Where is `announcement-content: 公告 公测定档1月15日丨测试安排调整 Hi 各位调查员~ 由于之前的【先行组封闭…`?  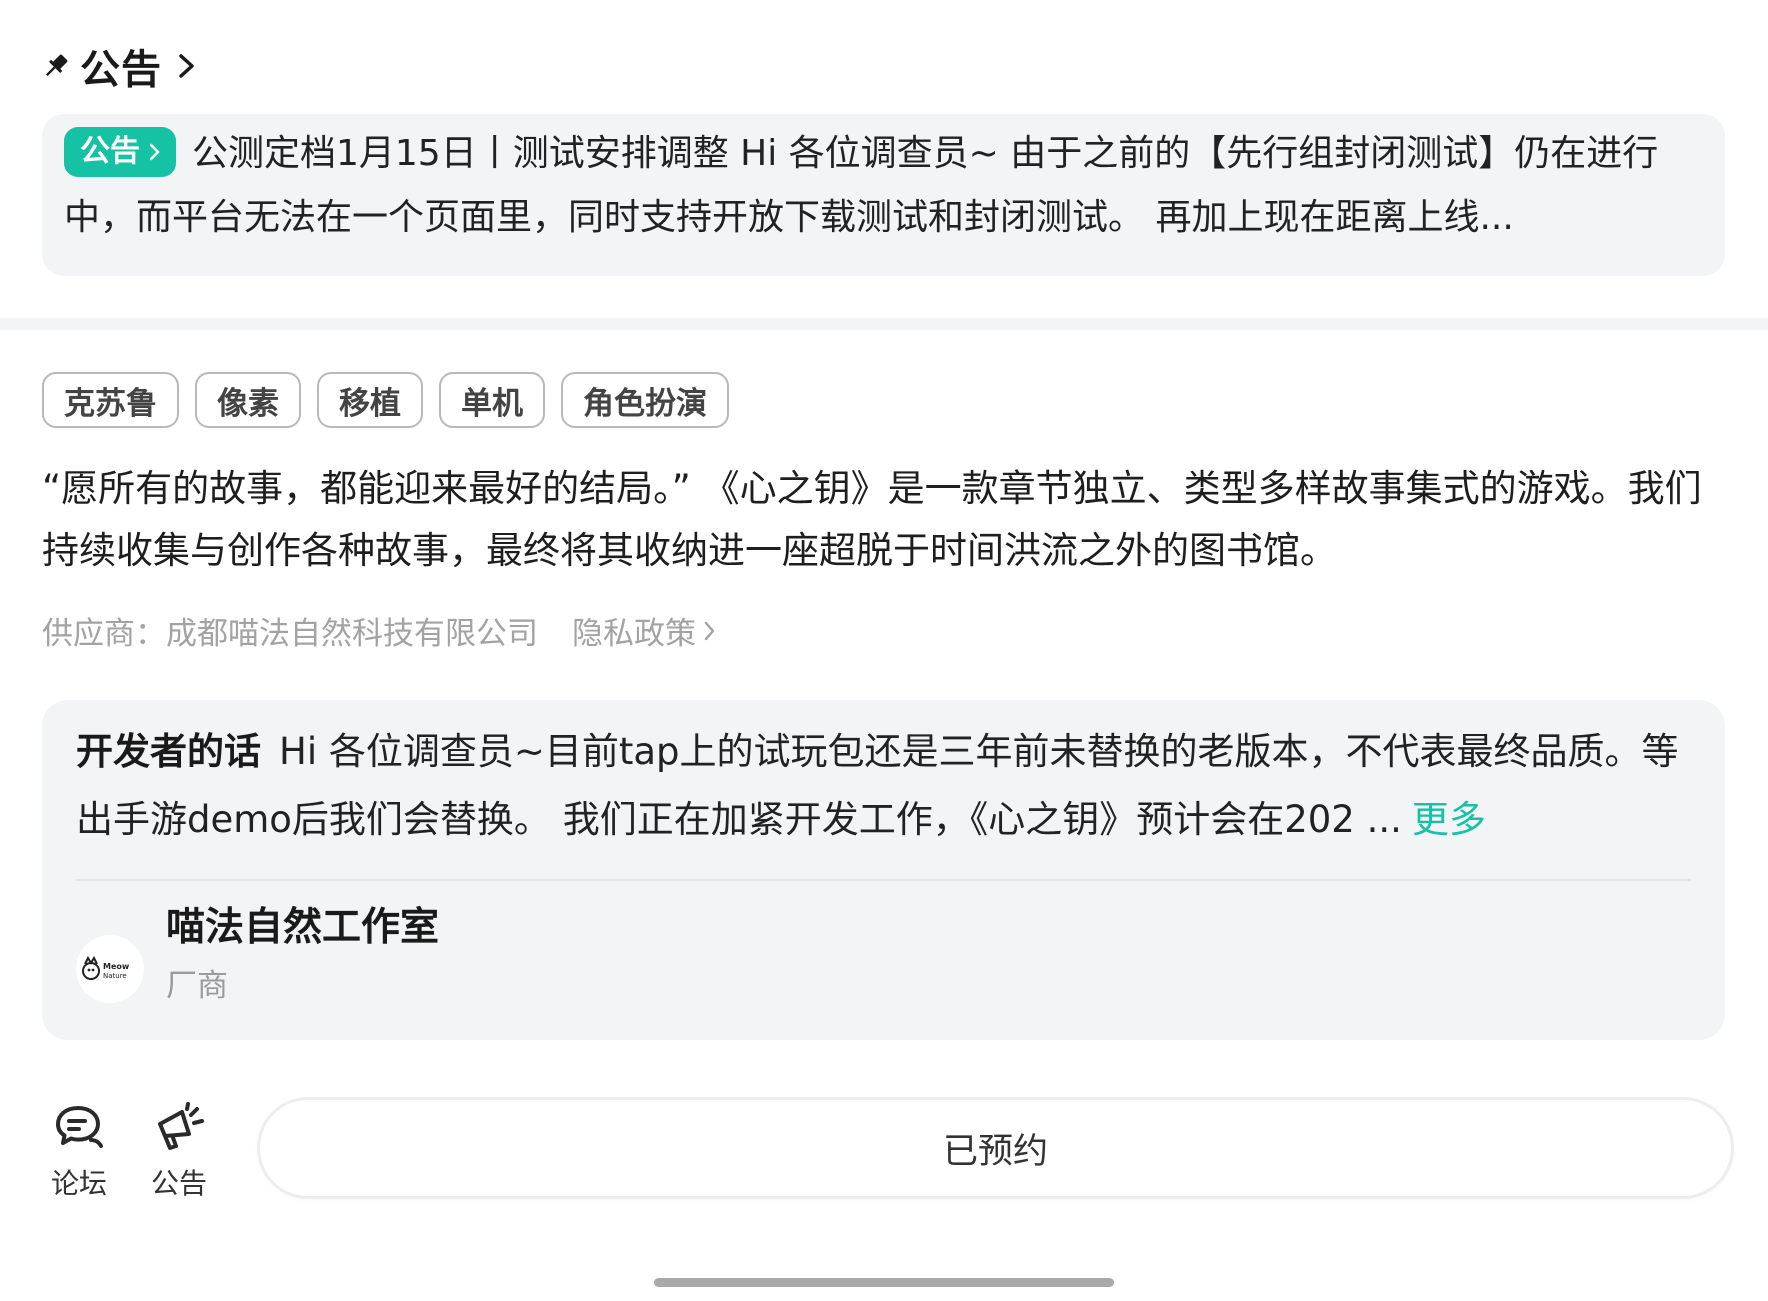 announcement-content: 公告 公测定档1月15日丨测试安排调整 Hi 各位调查员~ 由于之前的【先行组封闭… is located at coordinates (882, 186).